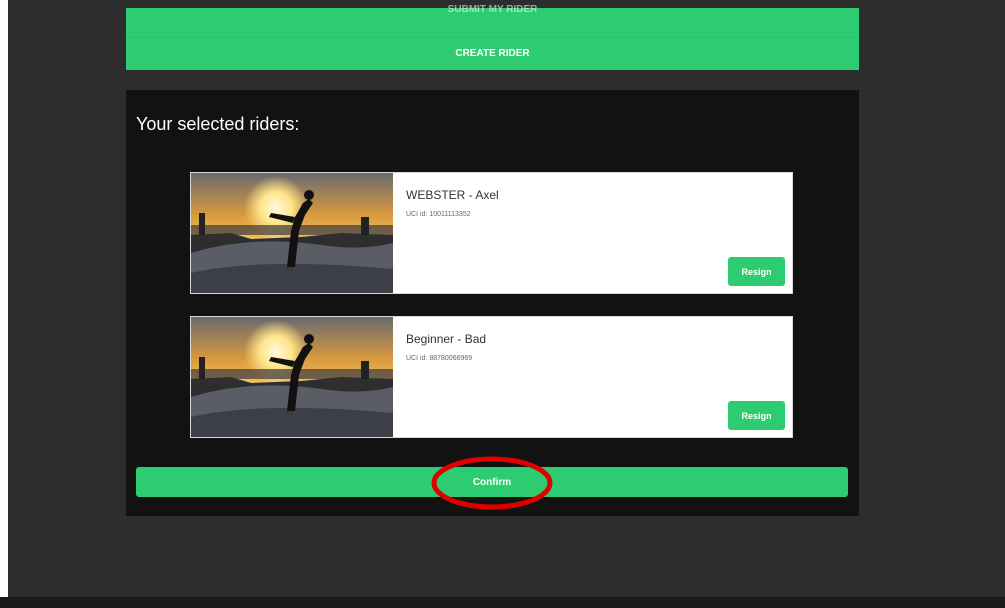 Image resolution: width=1005 pixels, height=608 pixels. I want to click on rider-uci-id: UCI id: 10011113352, so click(438, 214).